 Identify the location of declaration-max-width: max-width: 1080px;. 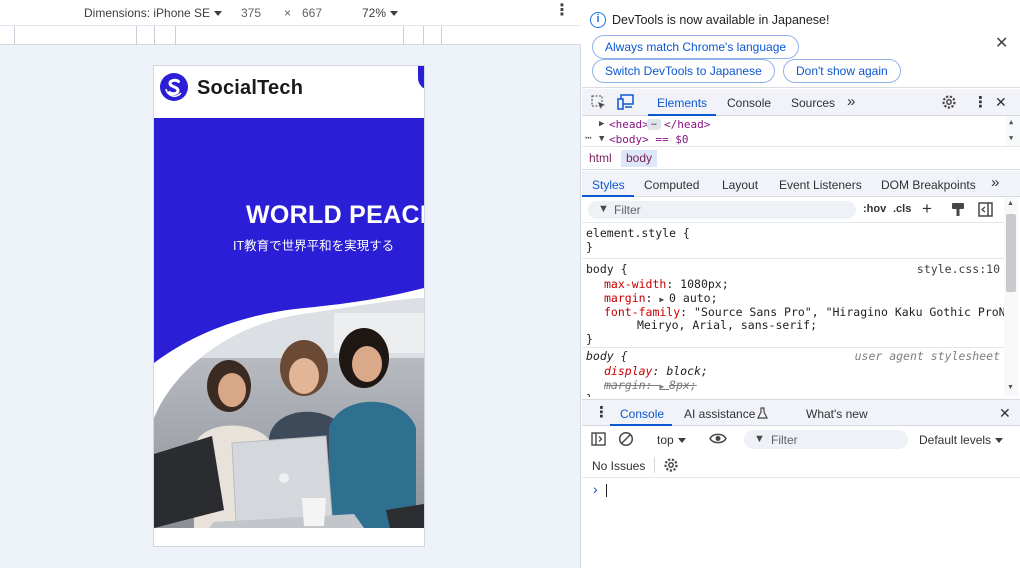
(666, 284).